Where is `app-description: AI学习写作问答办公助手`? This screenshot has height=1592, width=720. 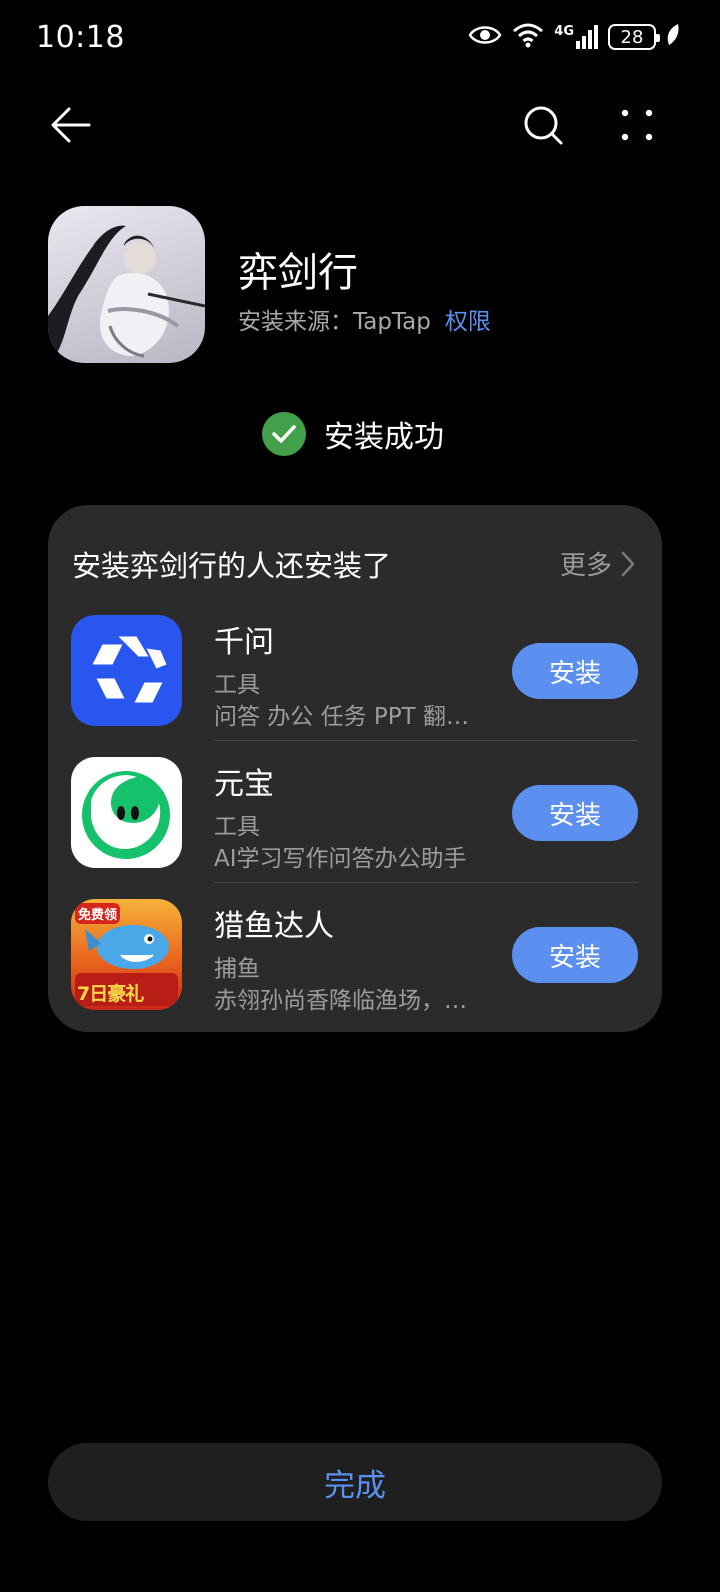 app-description: AI学习写作问答办公助手 is located at coordinates (340, 859).